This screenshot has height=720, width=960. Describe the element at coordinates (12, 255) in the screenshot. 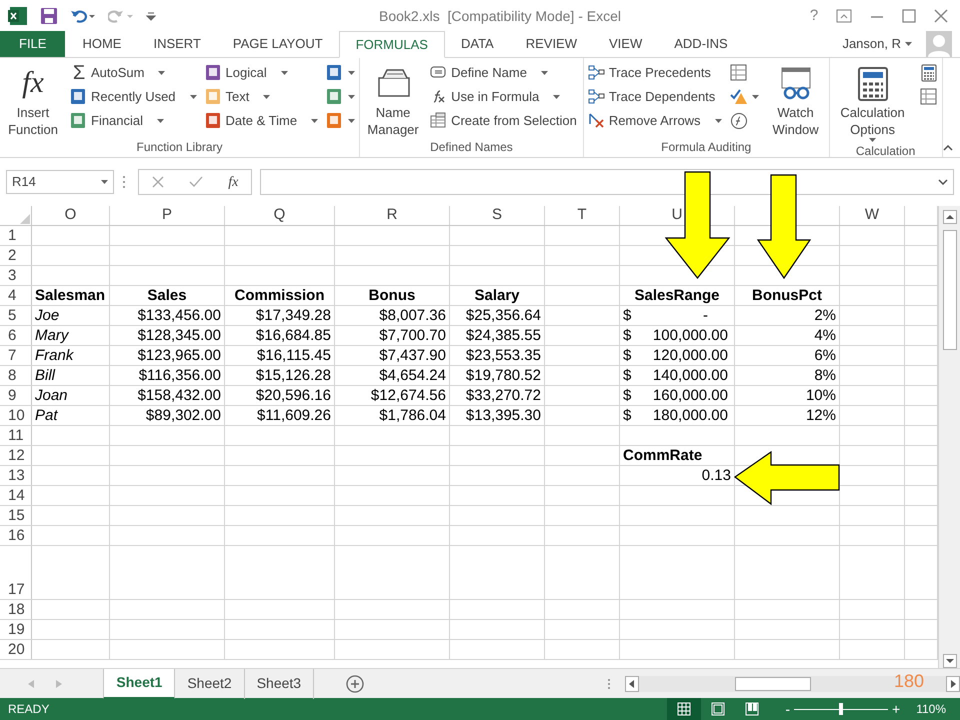

I see `row-header: 2` at that location.